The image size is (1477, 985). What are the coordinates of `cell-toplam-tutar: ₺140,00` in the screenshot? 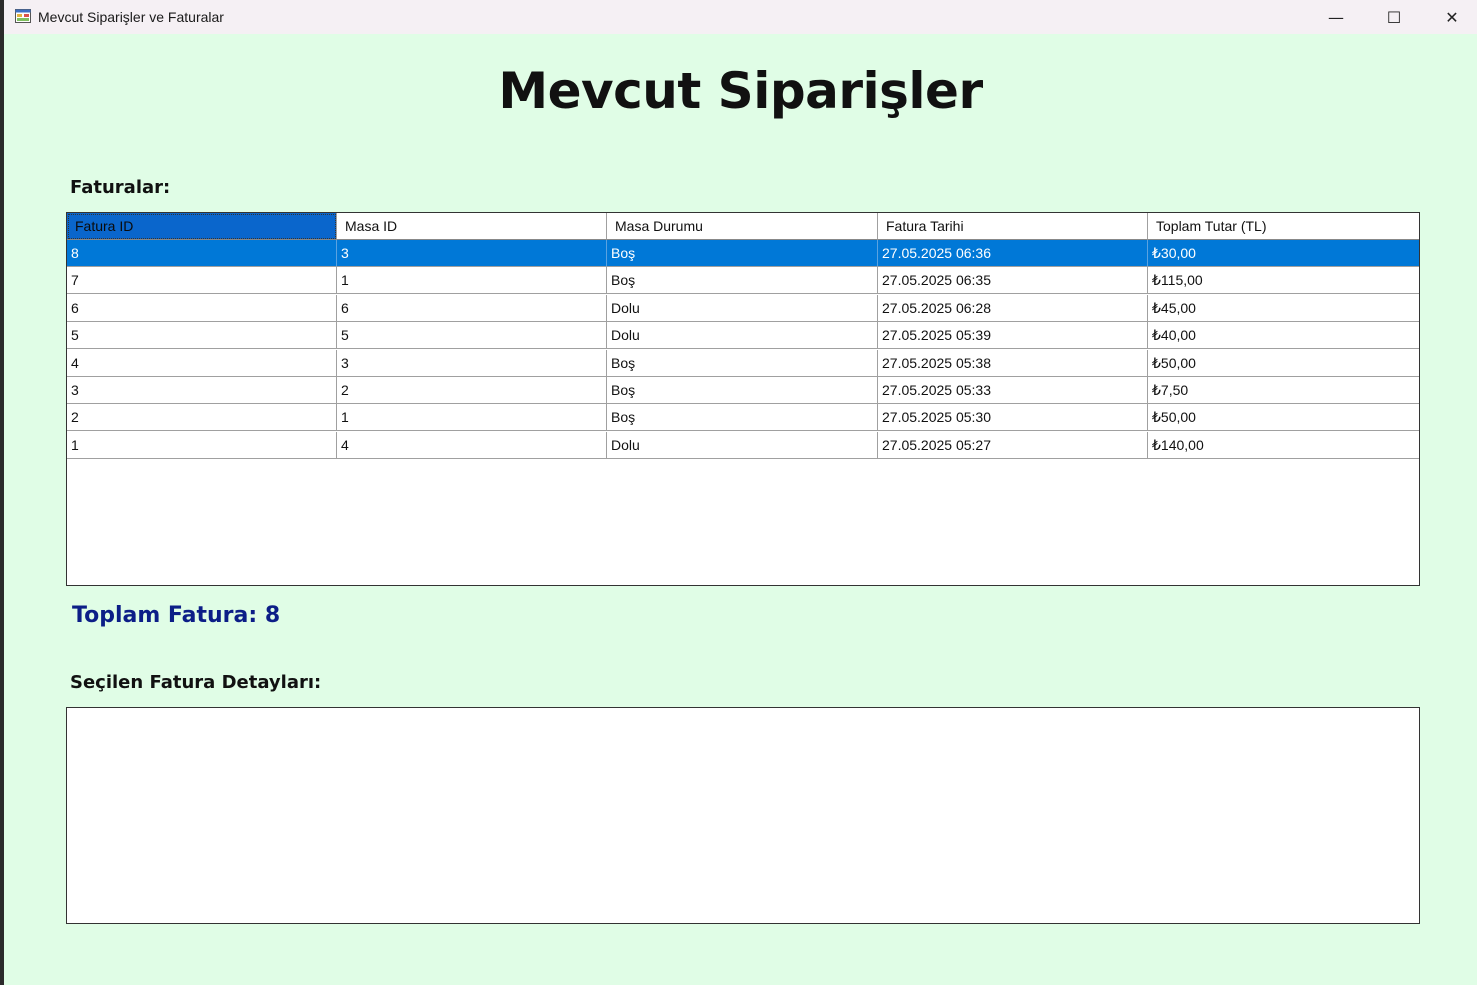 It's located at (1283, 445).